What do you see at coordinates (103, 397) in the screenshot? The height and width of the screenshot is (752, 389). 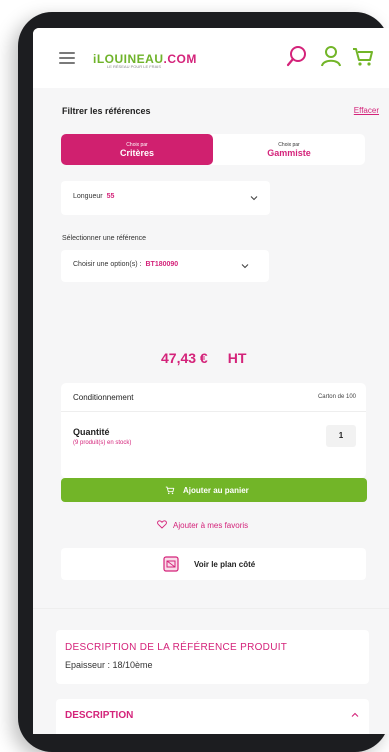 I see `packaging-label: Conditionnement` at bounding box center [103, 397].